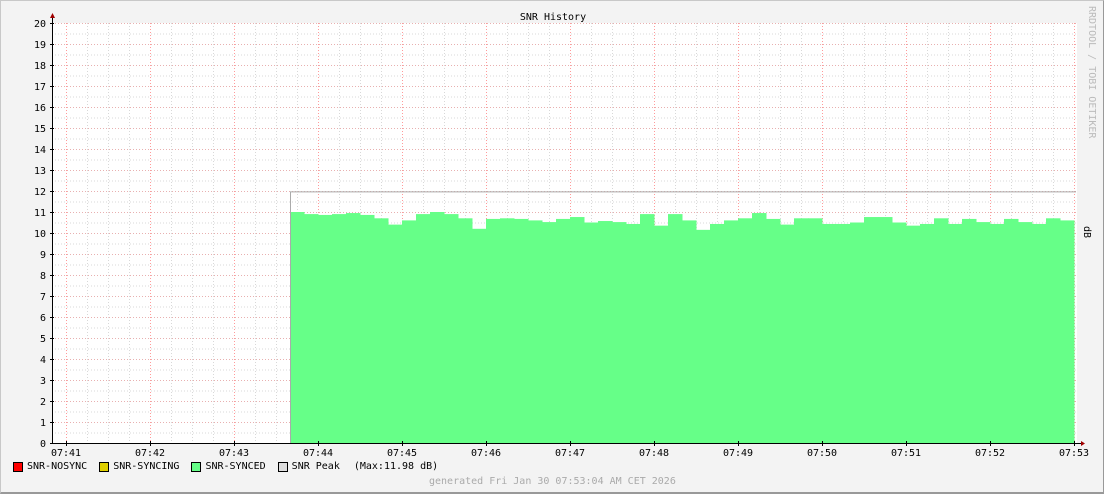 The height and width of the screenshot is (494, 1104). What do you see at coordinates (43, 339) in the screenshot?
I see `y-tick-label: 5` at bounding box center [43, 339].